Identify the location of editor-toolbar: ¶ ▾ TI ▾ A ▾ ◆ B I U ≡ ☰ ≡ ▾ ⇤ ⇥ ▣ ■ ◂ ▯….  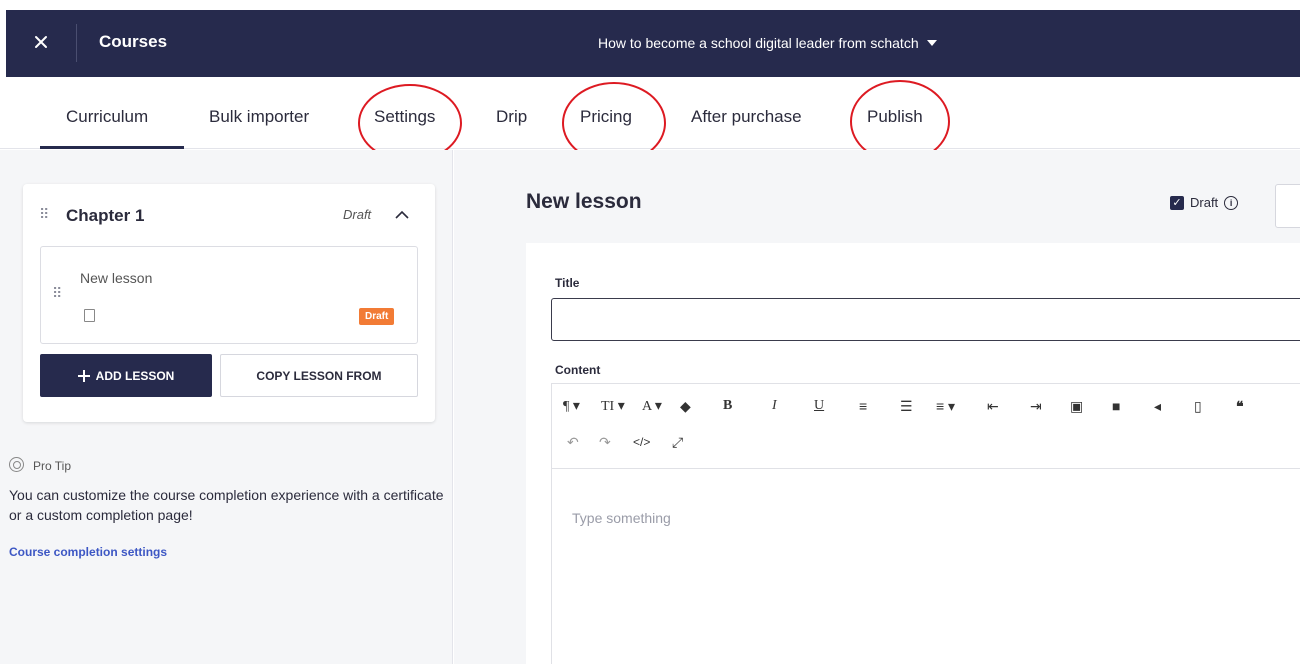
(926, 426).